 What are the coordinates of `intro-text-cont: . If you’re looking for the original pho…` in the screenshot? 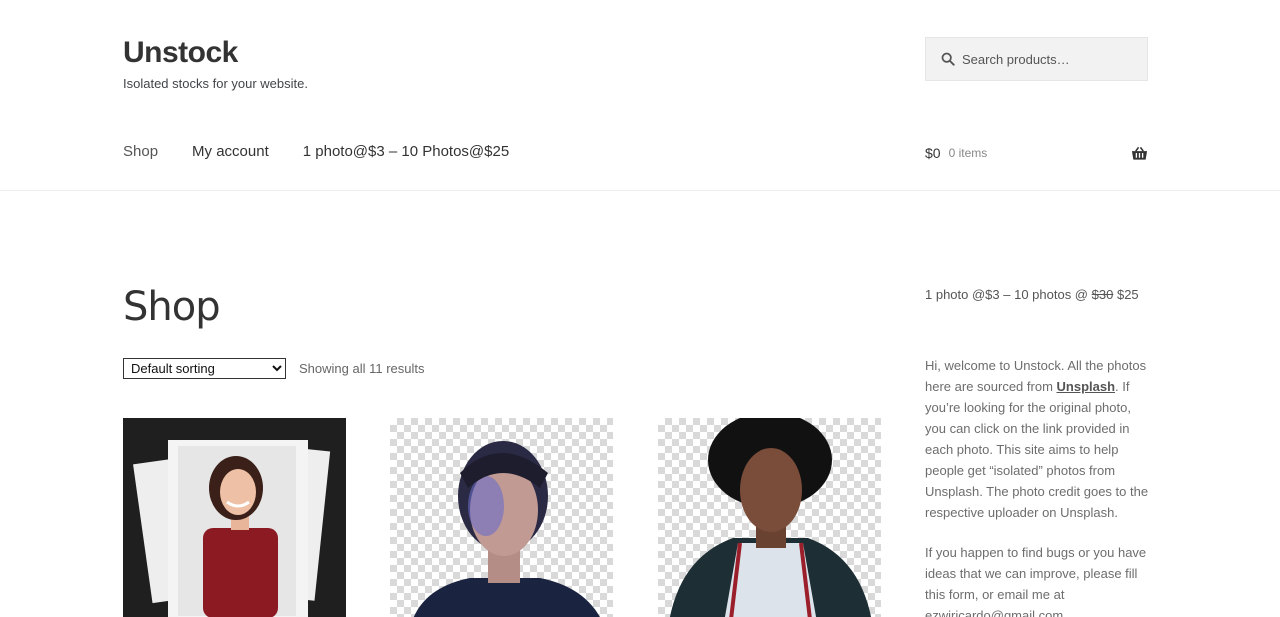 It's located at (1037, 449).